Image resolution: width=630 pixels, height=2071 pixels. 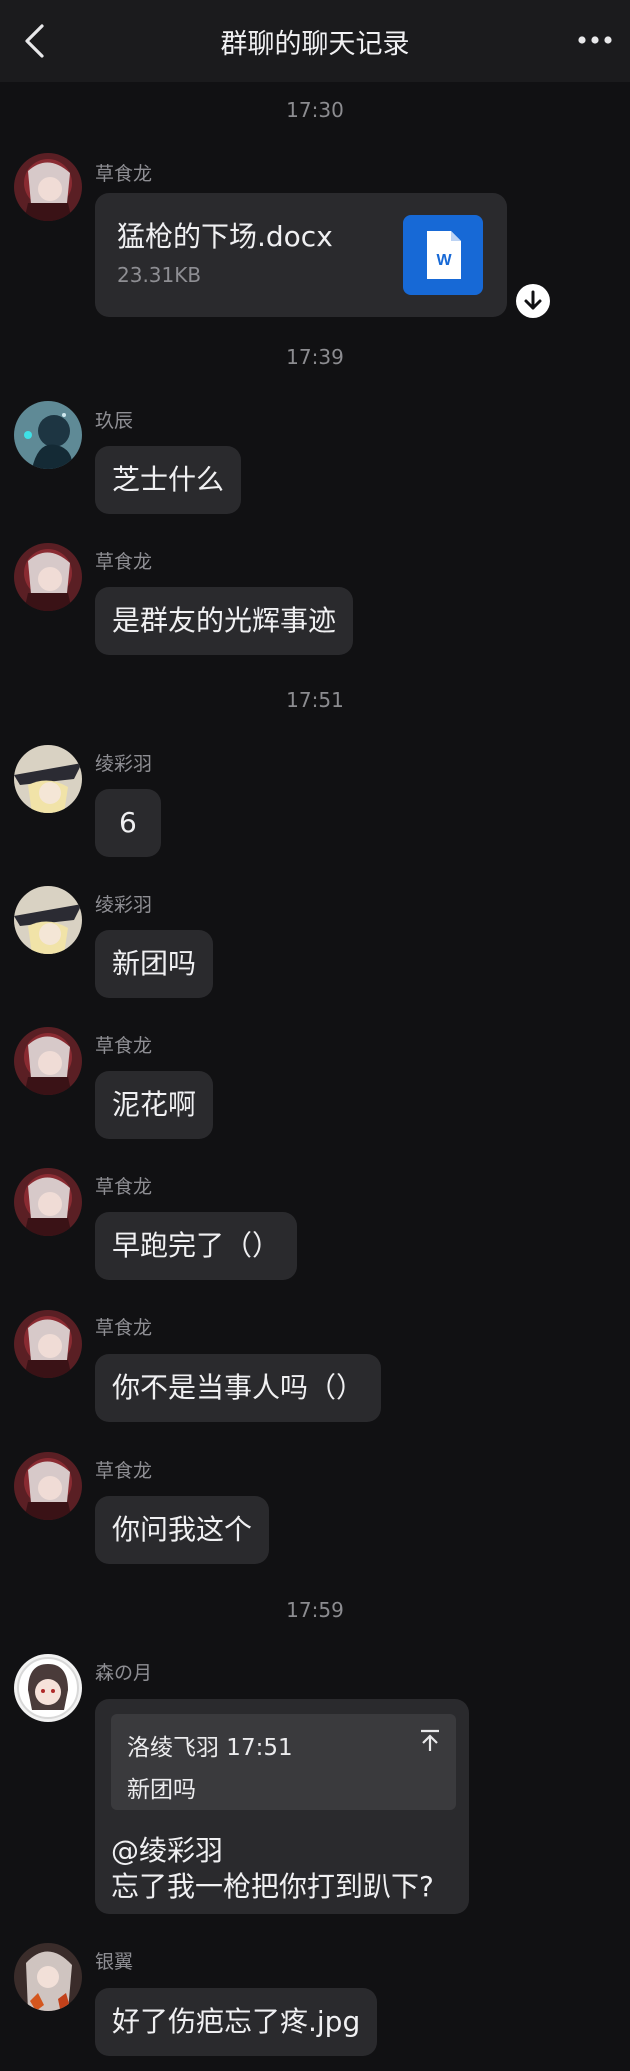 I want to click on timestamp: 17:39, so click(x=315, y=357).